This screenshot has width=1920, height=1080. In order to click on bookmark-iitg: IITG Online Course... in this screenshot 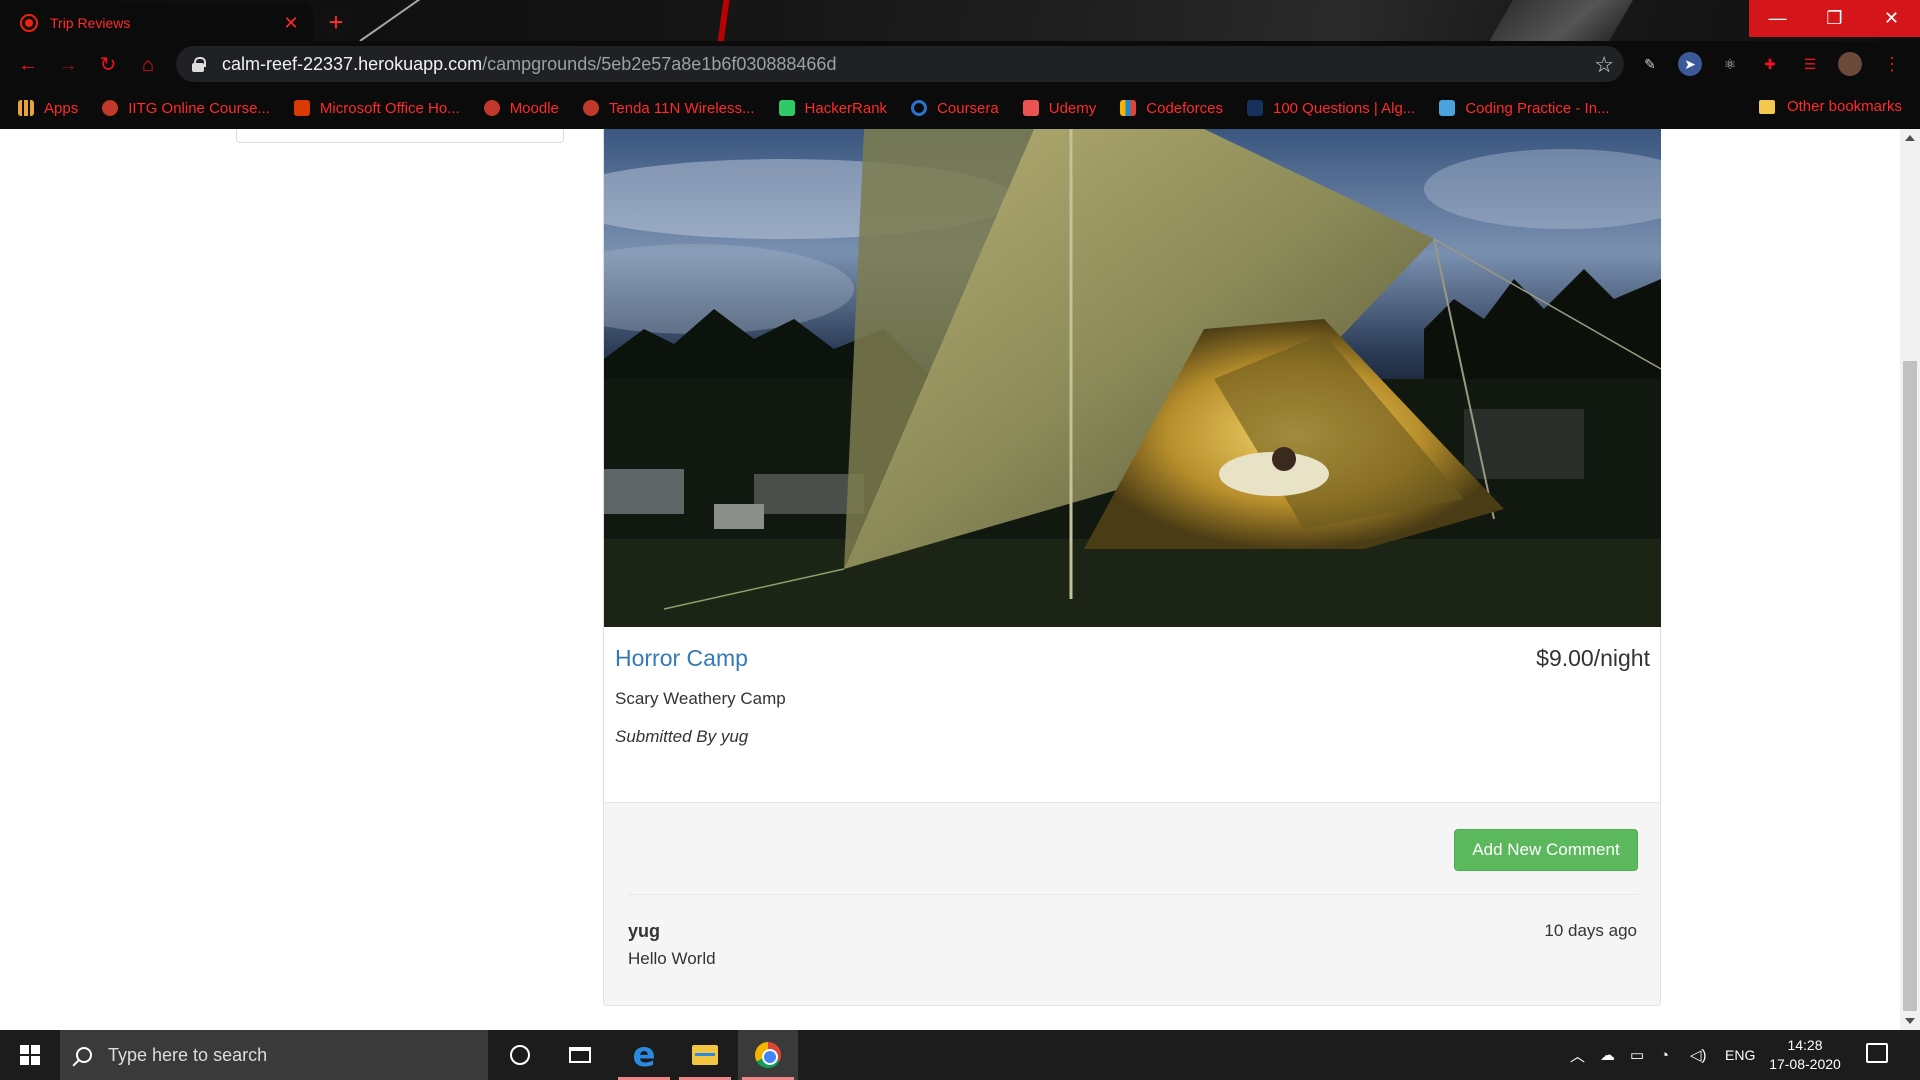, I will do `click(186, 108)`.